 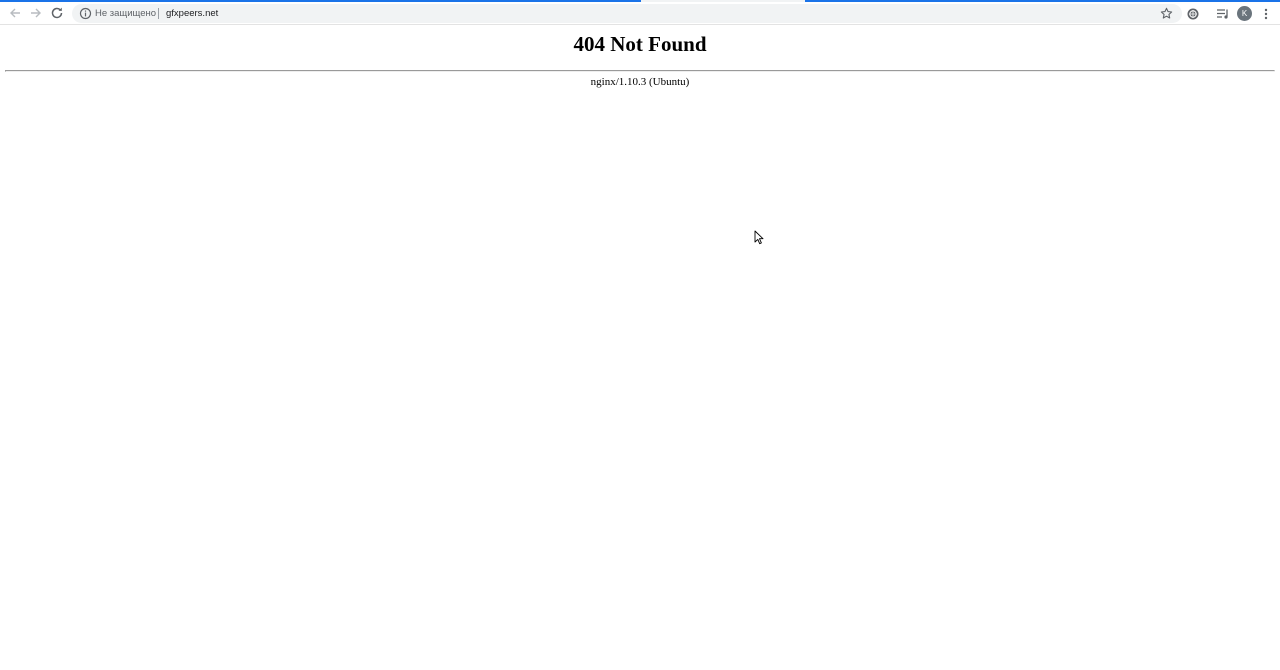 I want to click on forward-arrow-icon, so click(x=36, y=13).